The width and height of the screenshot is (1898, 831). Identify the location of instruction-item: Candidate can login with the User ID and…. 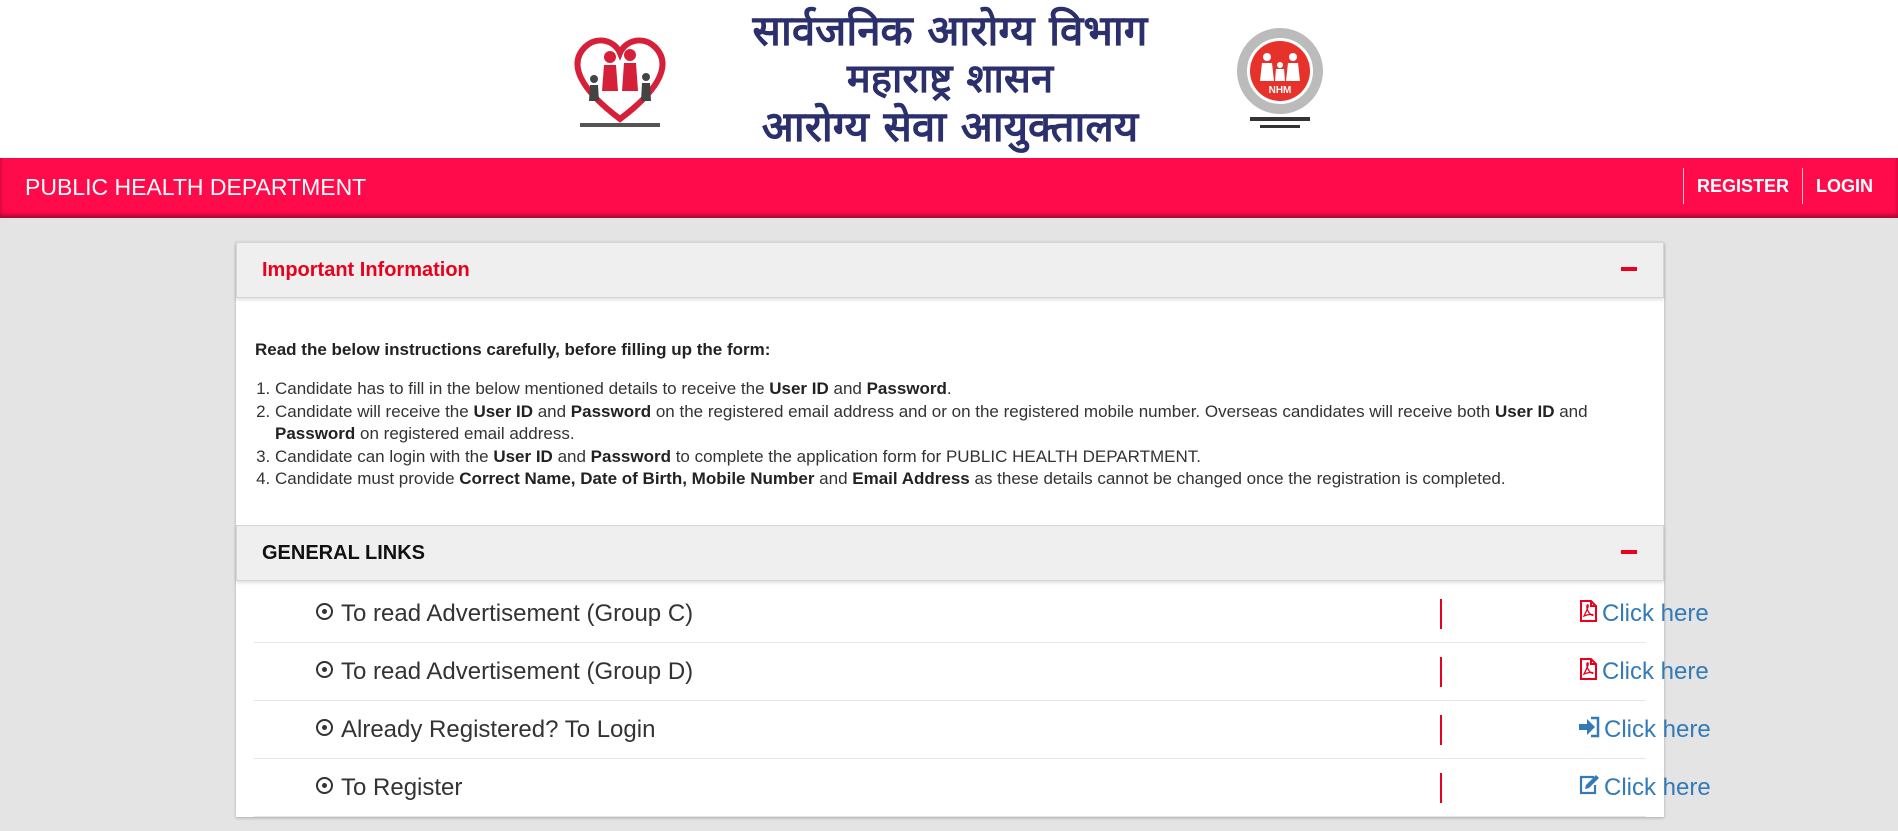
(960, 457).